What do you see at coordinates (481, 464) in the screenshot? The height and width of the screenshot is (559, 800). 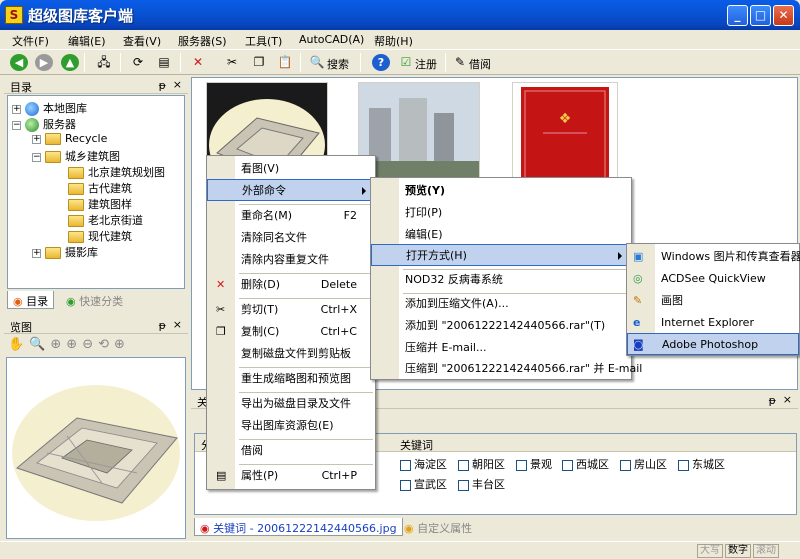 I see `keyword-checkbox: 朝阳区` at bounding box center [481, 464].